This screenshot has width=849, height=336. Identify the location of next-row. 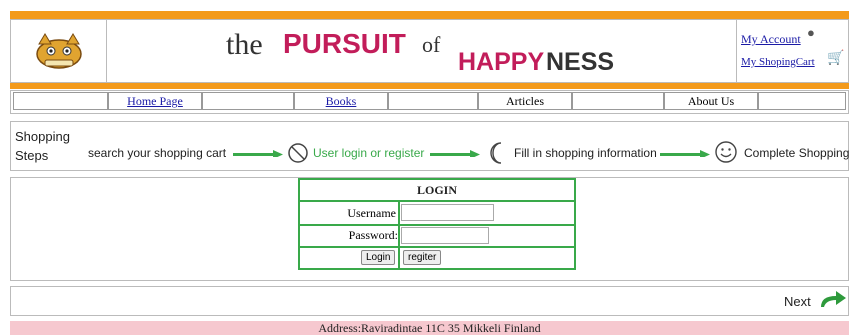
(429, 301).